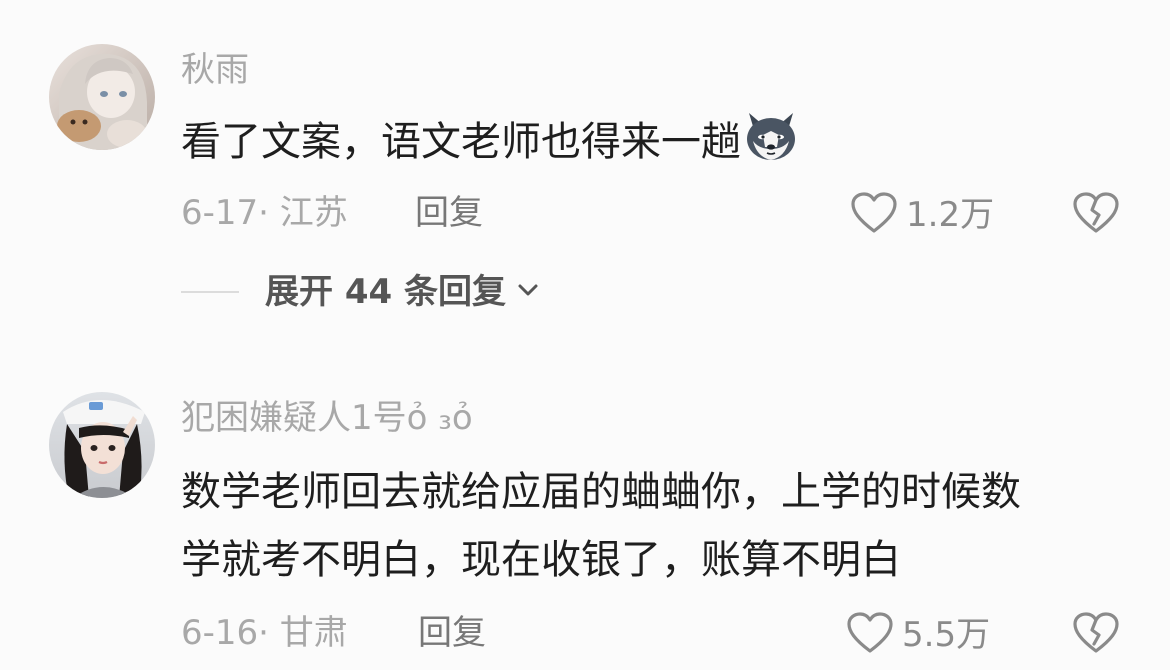 This screenshot has width=1170, height=670. What do you see at coordinates (461, 142) in the screenshot?
I see `comment-body: 看了文案，语文老师也得来一趟` at bounding box center [461, 142].